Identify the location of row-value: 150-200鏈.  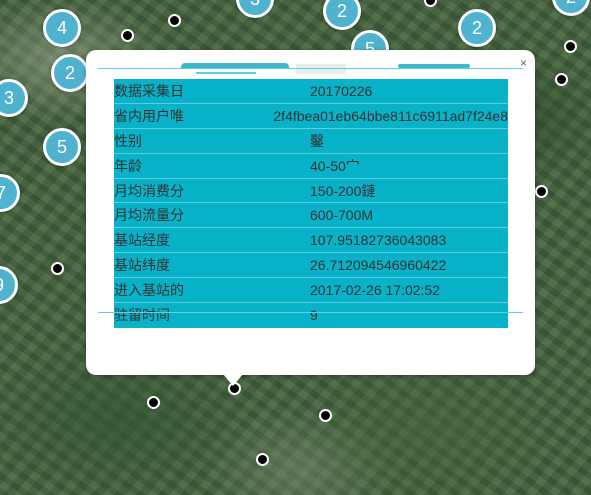
(343, 190).